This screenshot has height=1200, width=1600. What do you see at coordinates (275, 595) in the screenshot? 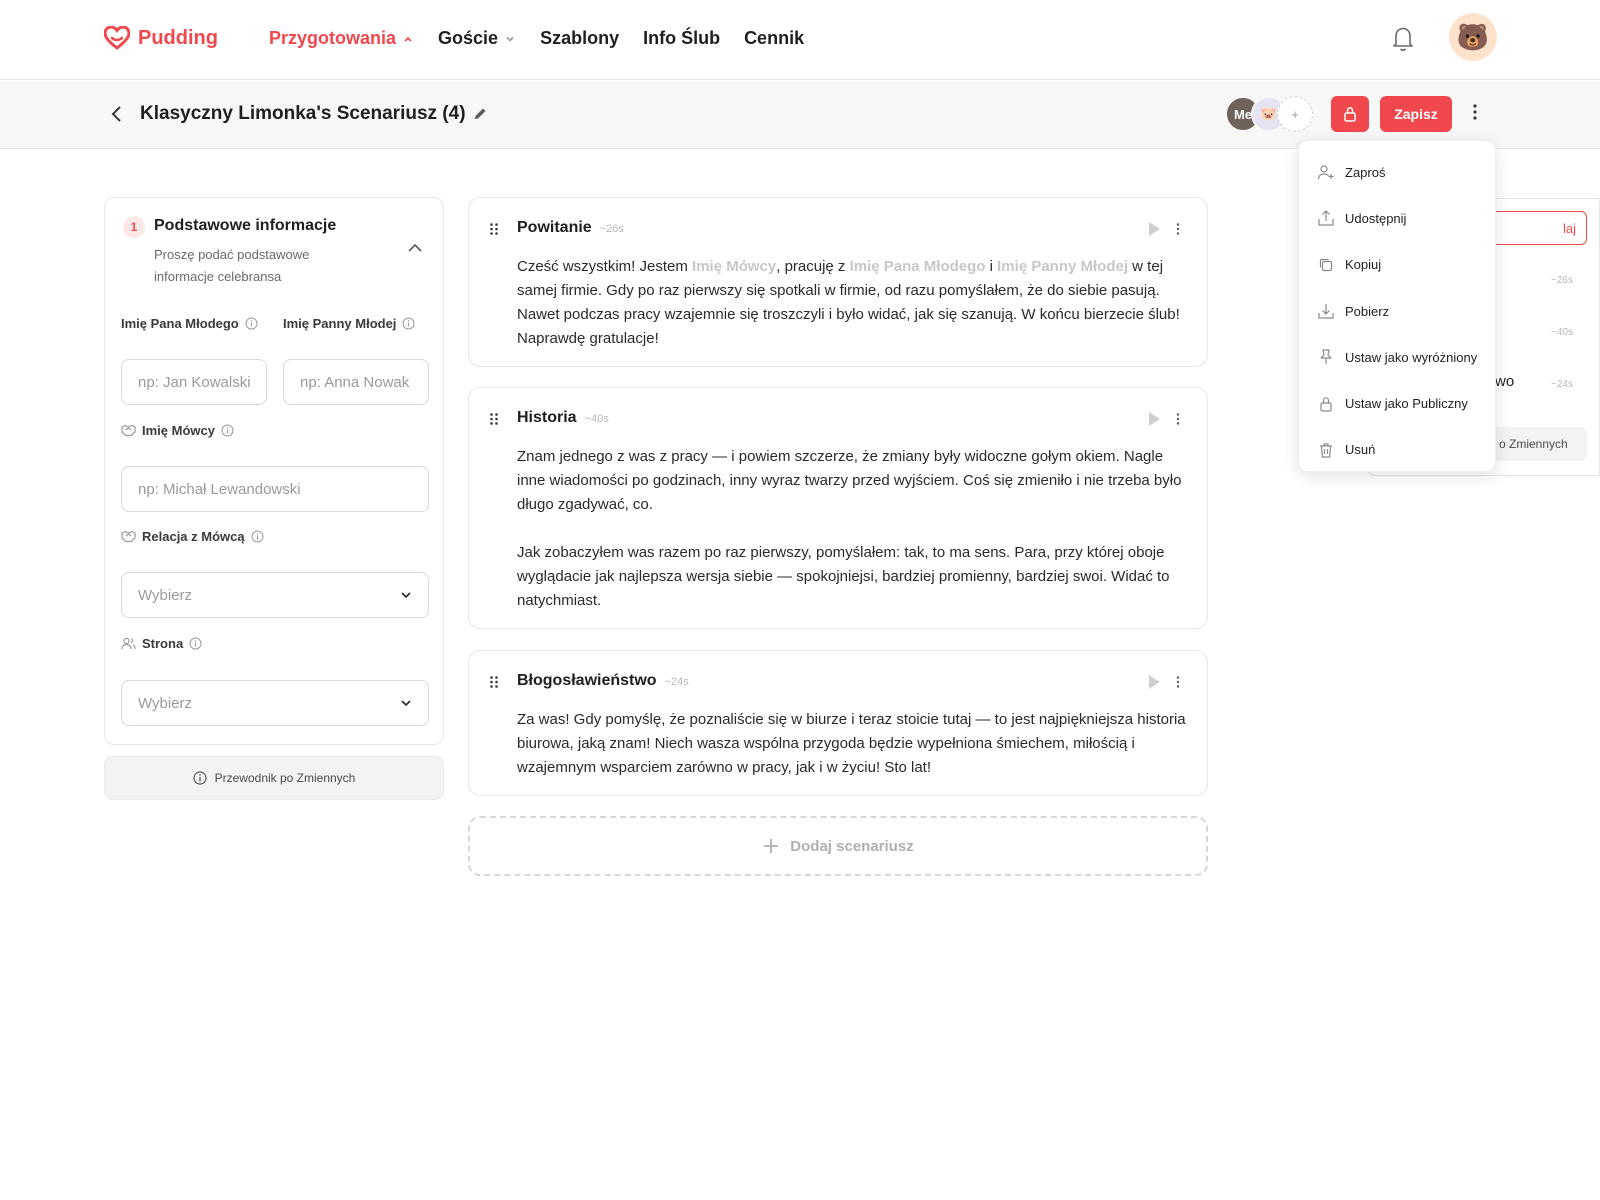
I see `relation-select: Wybierz` at bounding box center [275, 595].